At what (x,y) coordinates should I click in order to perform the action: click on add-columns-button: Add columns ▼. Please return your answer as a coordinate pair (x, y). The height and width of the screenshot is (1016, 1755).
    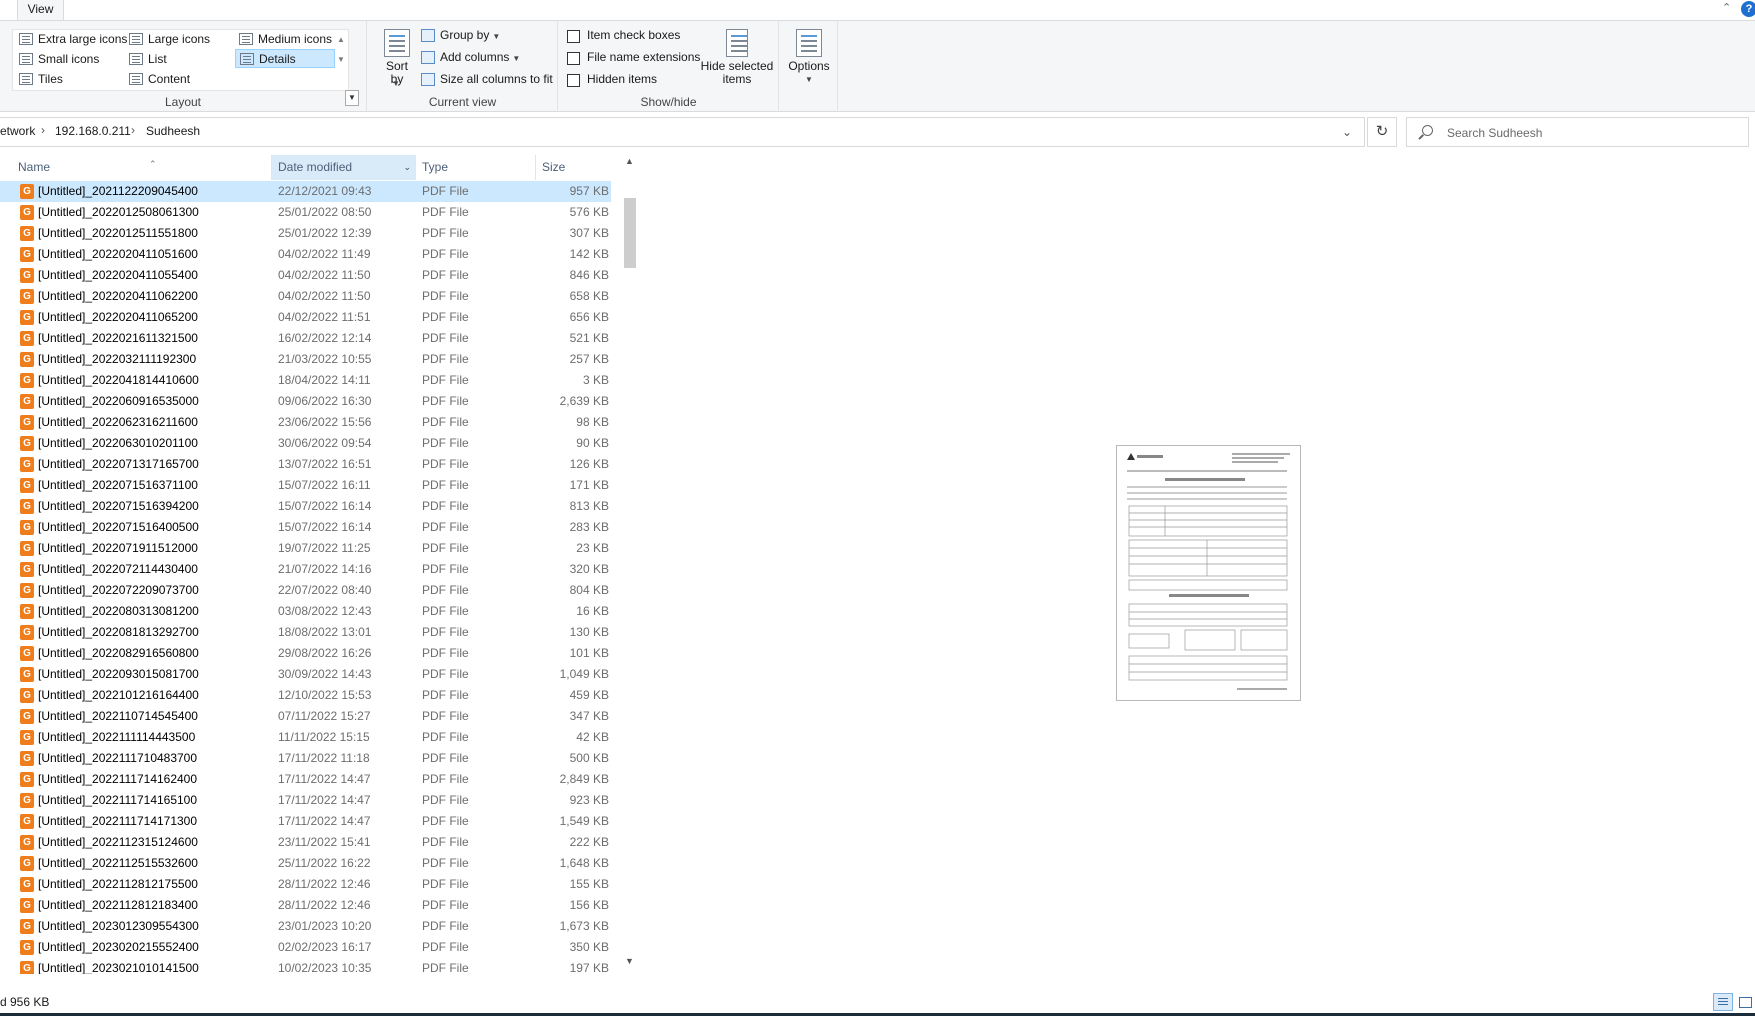
    Looking at the image, I should click on (470, 57).